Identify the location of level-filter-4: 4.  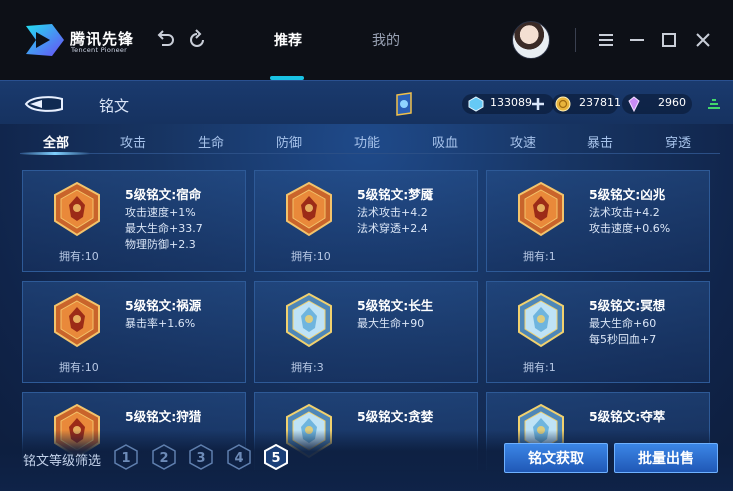
(239, 457).